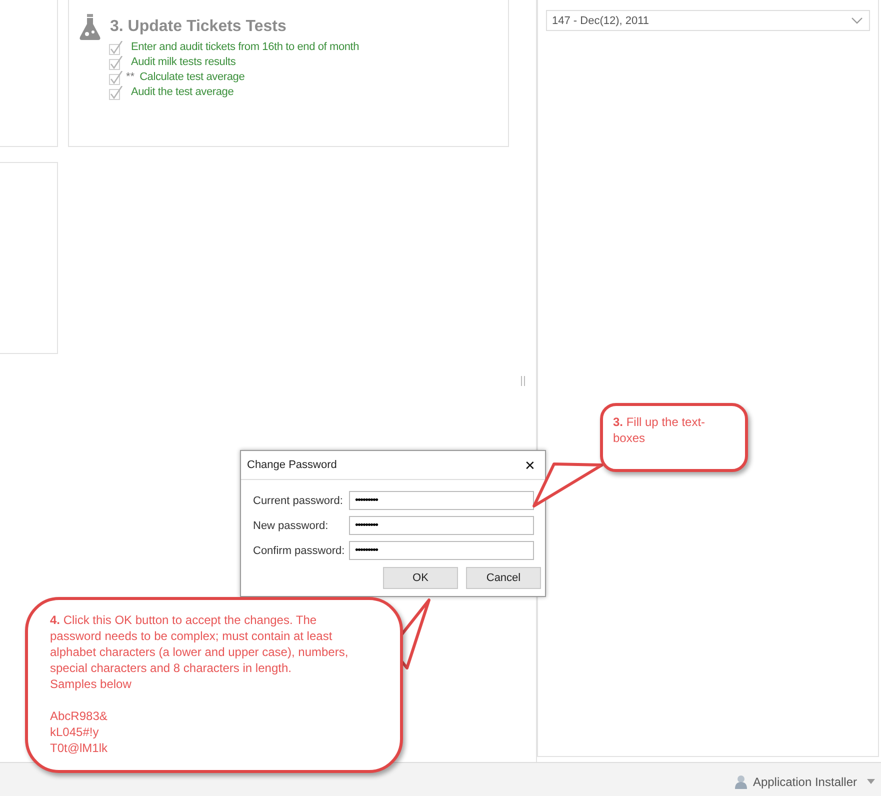 This screenshot has height=796, width=881. I want to click on splitter-grip-icon, so click(522, 381).